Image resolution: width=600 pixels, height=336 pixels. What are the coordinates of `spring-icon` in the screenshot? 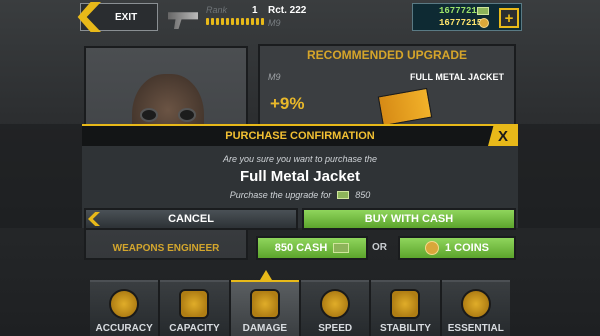 It's located at (194, 304).